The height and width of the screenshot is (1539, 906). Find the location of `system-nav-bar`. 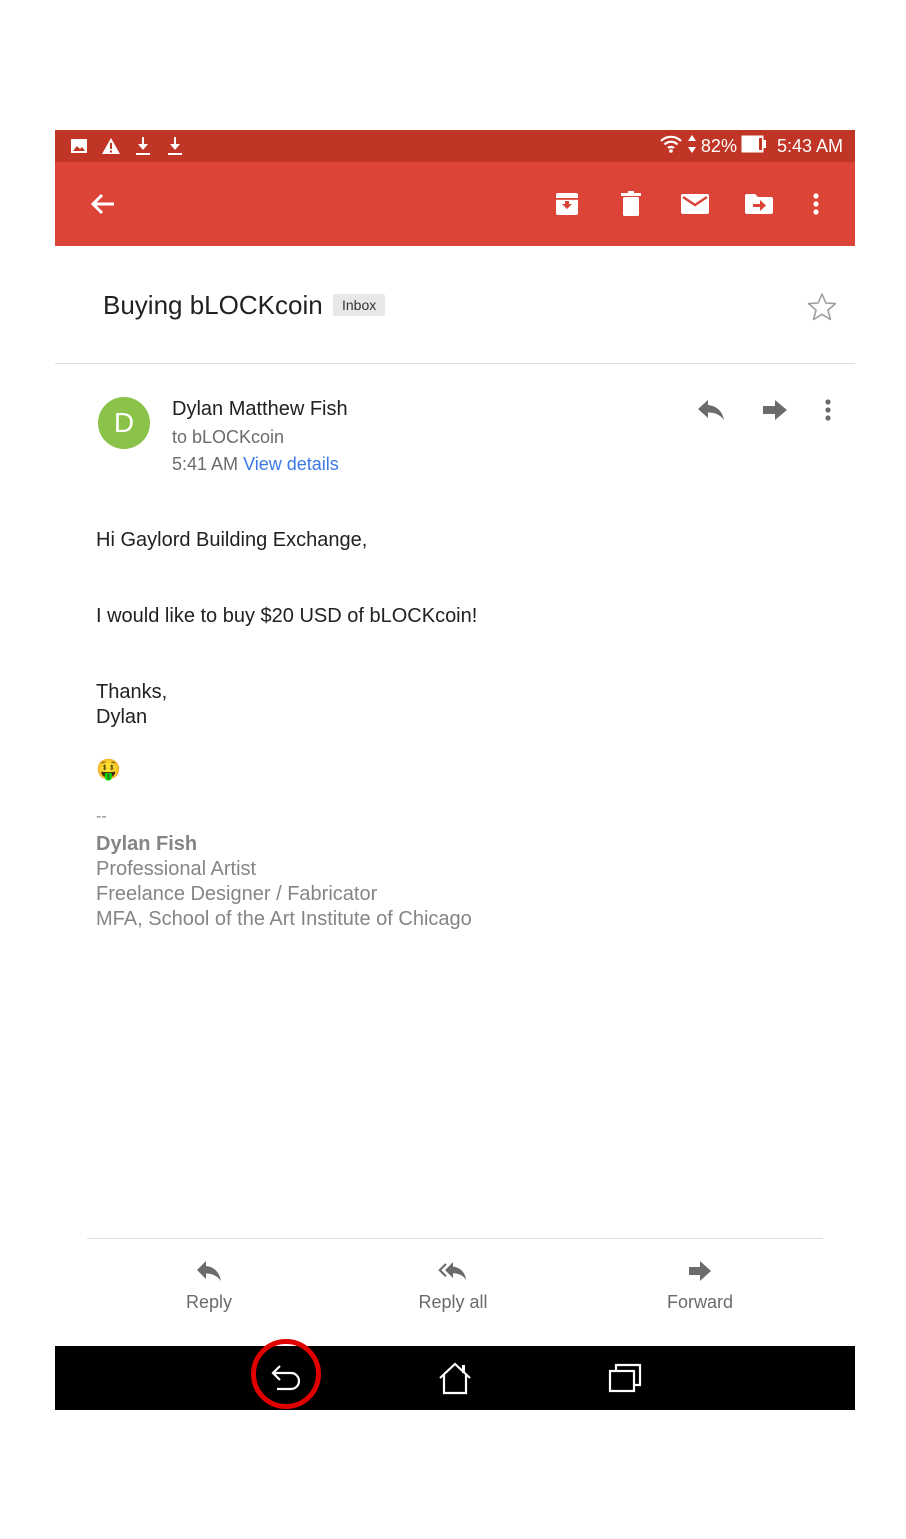

system-nav-bar is located at coordinates (455, 1378).